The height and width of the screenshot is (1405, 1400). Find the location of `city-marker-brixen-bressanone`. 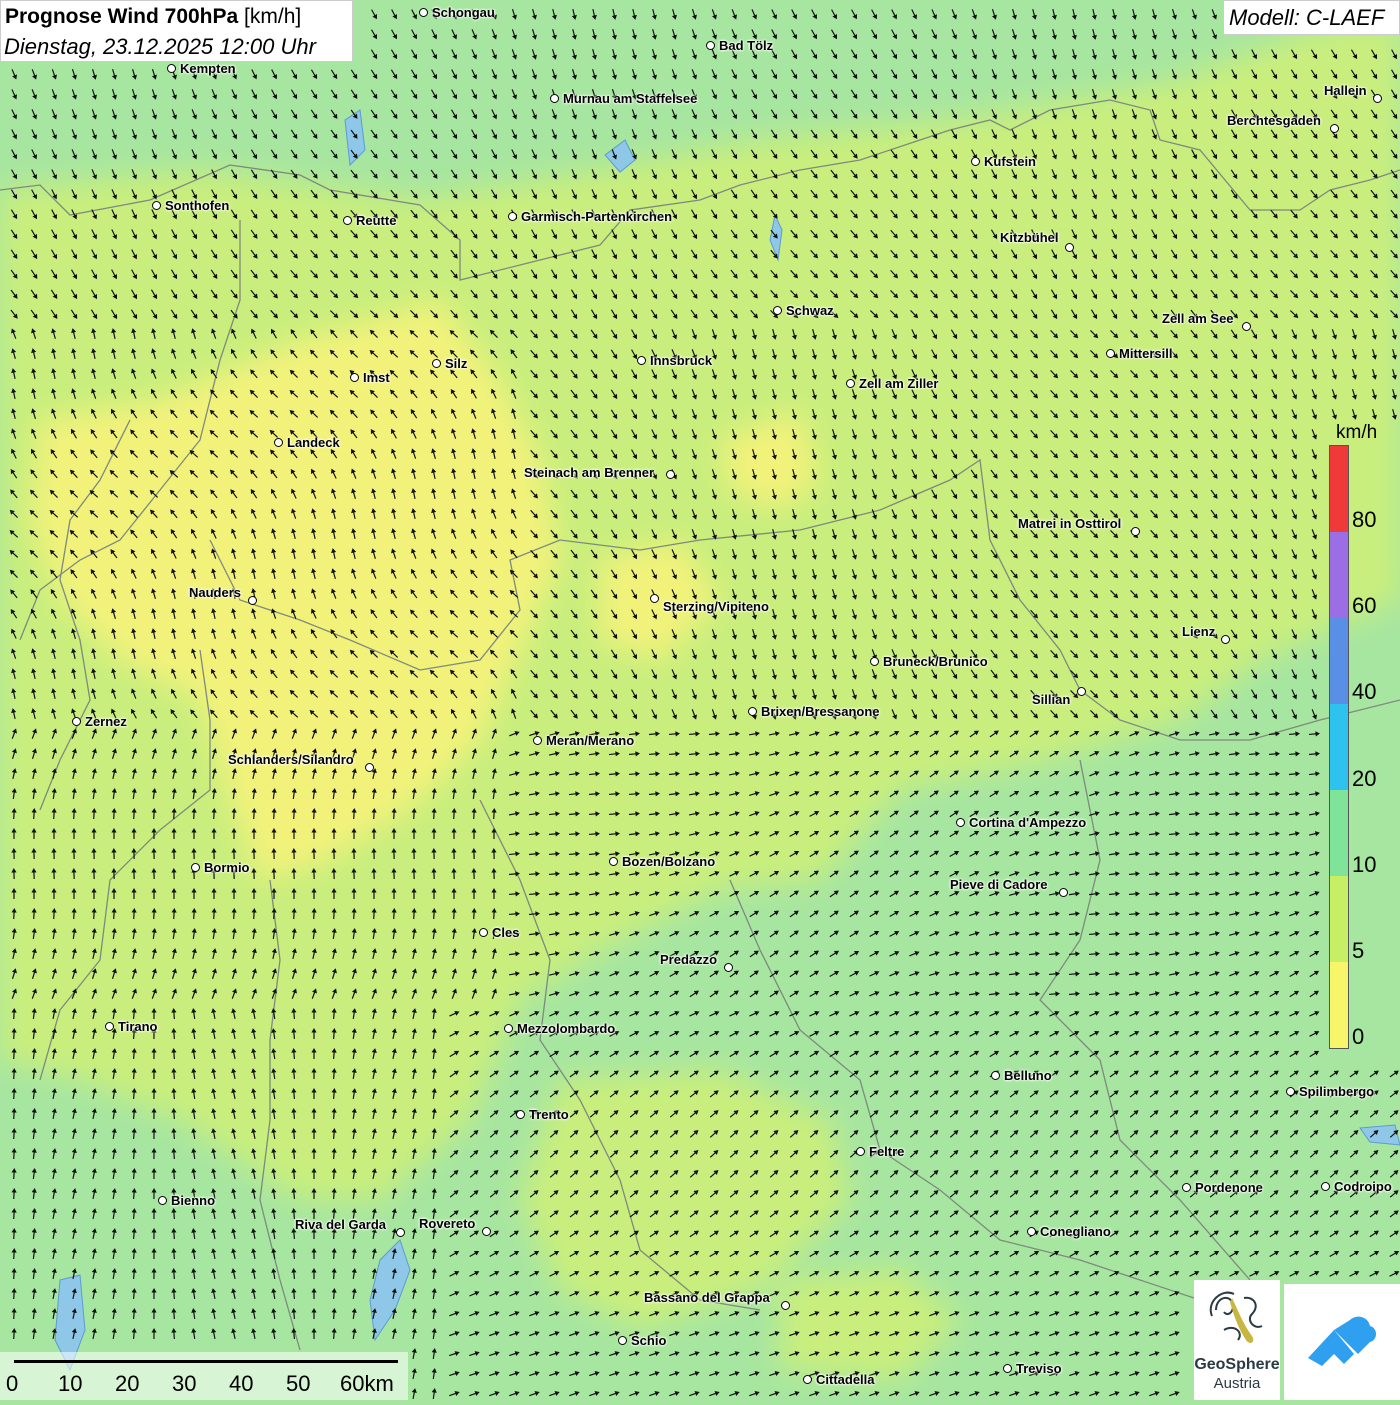

city-marker-brixen-bressanone is located at coordinates (752, 711).